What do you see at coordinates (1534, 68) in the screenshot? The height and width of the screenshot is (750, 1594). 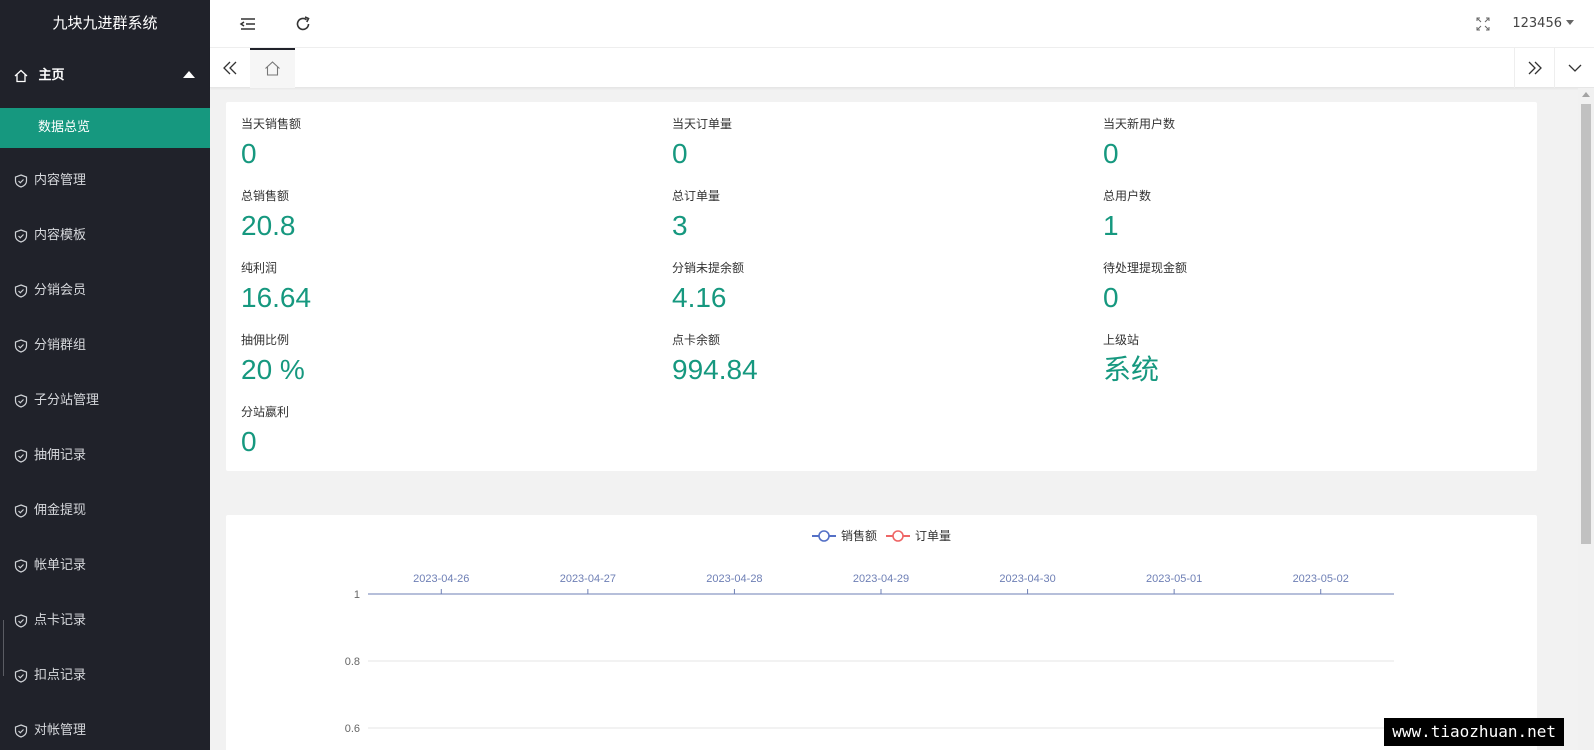 I see `tabs-scroll-right-button` at bounding box center [1534, 68].